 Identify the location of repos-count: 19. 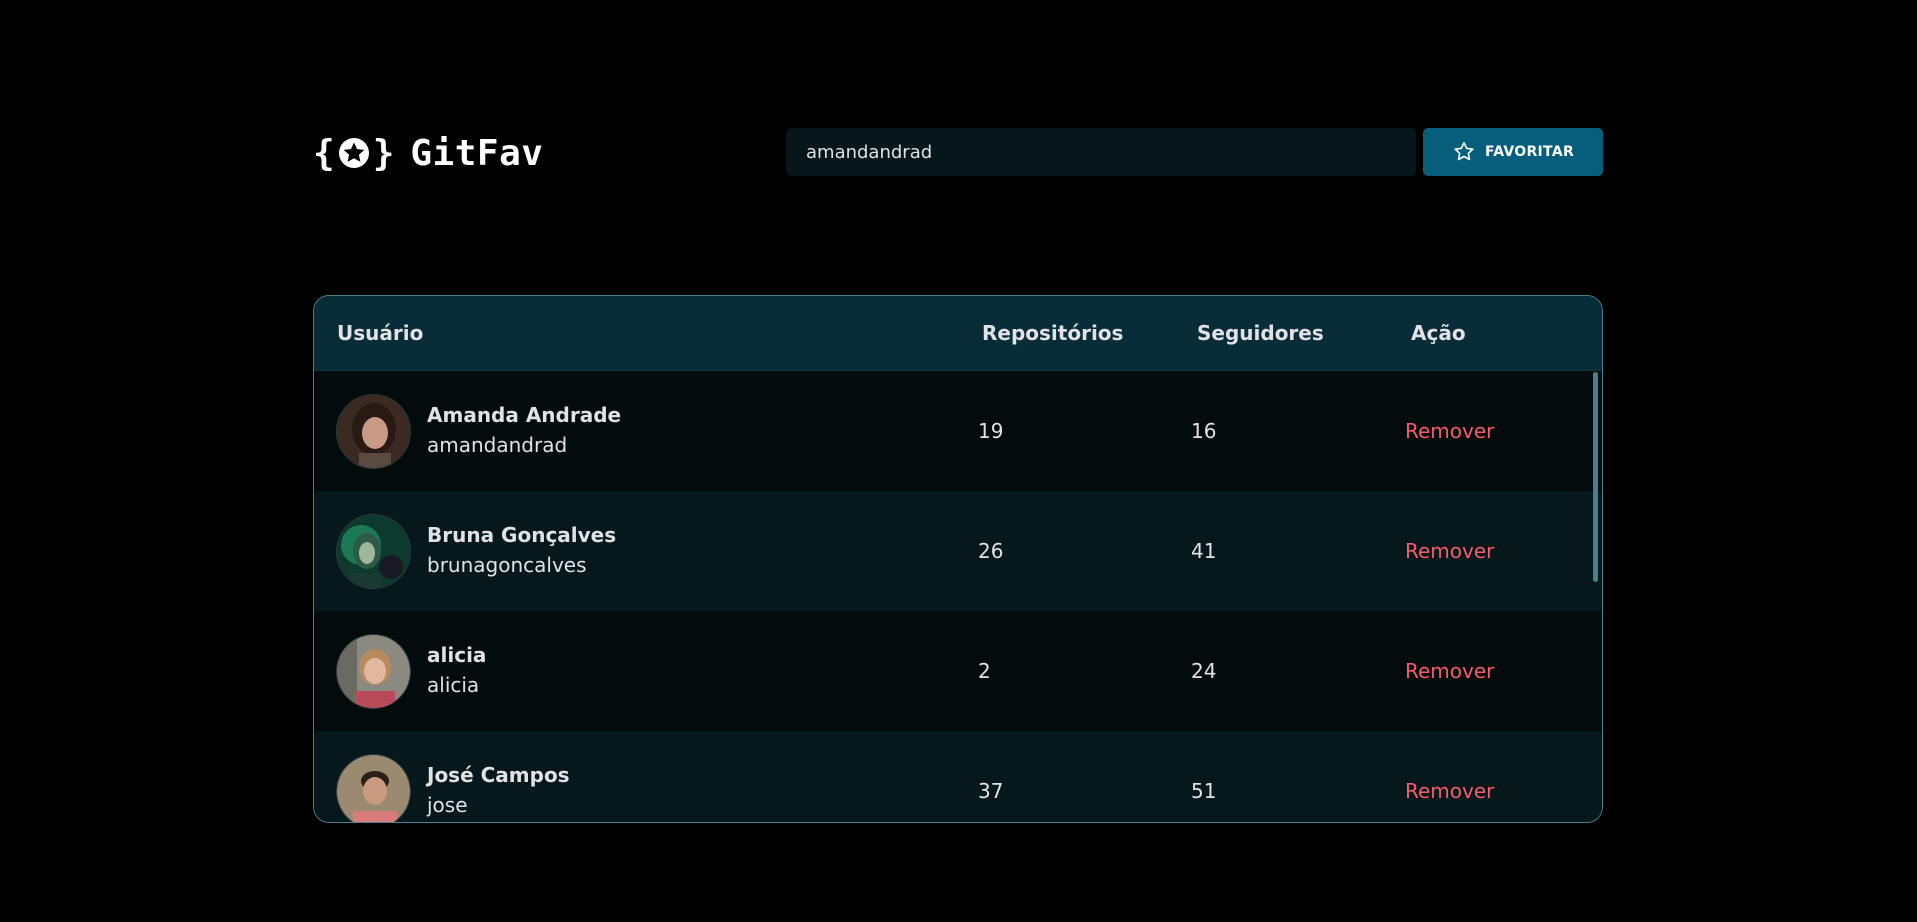
(991, 431).